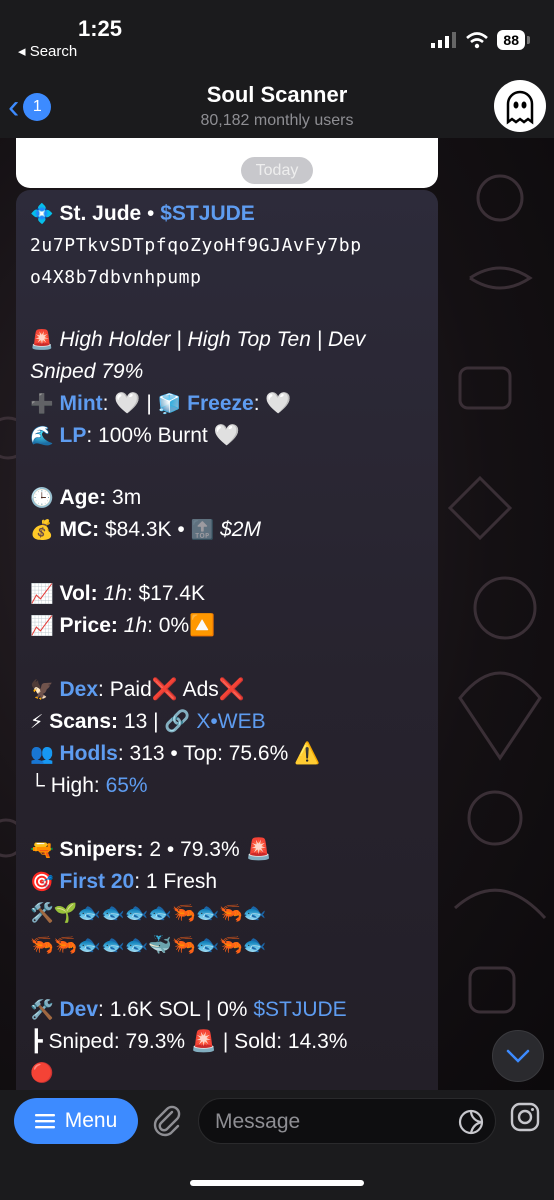  I want to click on plus-icon: ➕, so click(42, 404).